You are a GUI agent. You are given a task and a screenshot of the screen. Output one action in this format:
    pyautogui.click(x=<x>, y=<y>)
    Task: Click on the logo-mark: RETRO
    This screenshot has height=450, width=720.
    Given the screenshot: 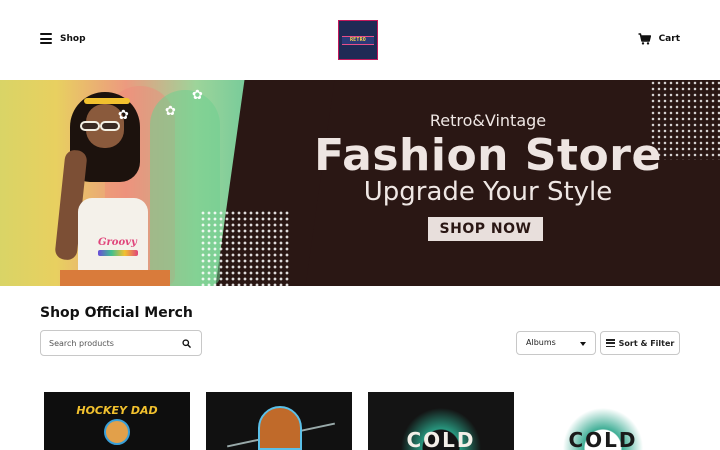 What is the action you would take?
    pyautogui.click(x=358, y=40)
    